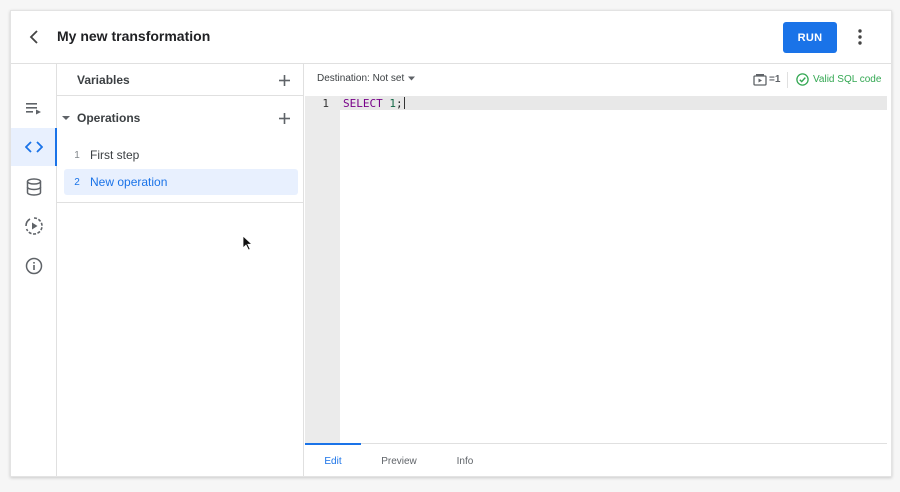  I want to click on playlist-play-icon, so click(33, 109).